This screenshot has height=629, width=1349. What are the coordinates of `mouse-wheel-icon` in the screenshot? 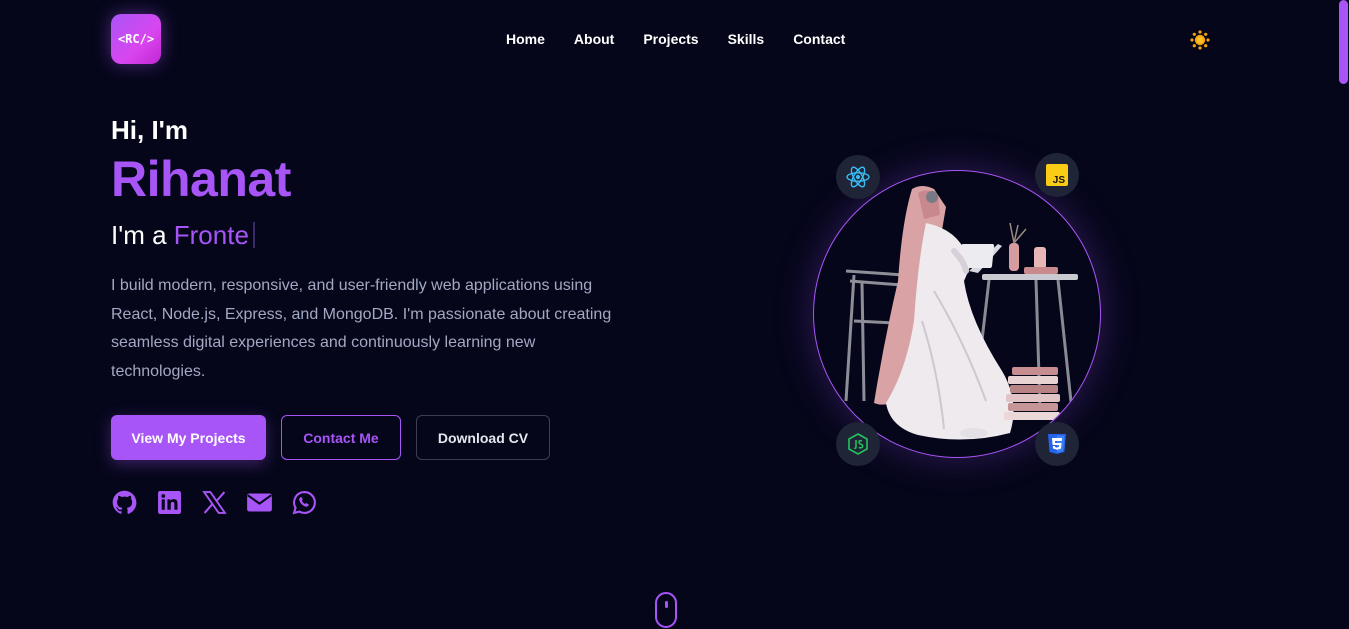 It's located at (666, 604).